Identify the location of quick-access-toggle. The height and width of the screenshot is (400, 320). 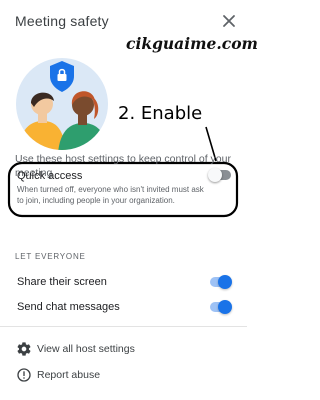
(220, 175).